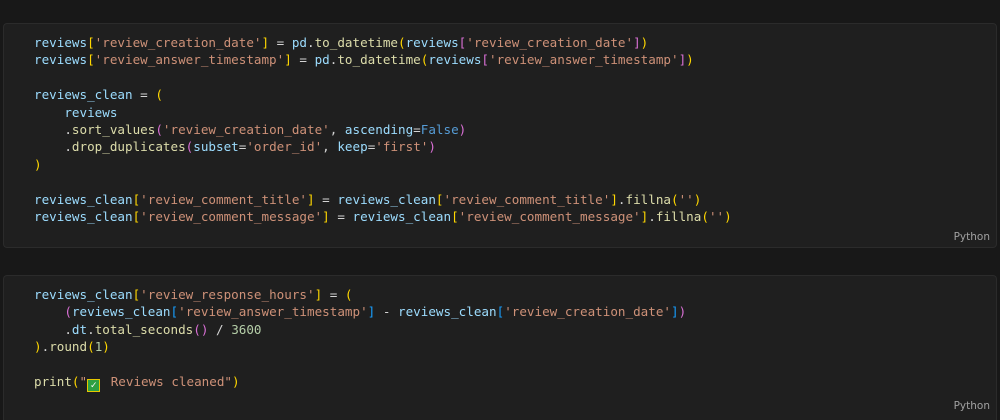  Describe the element at coordinates (144, 329) in the screenshot. I see `code-token: total_seconds` at that location.